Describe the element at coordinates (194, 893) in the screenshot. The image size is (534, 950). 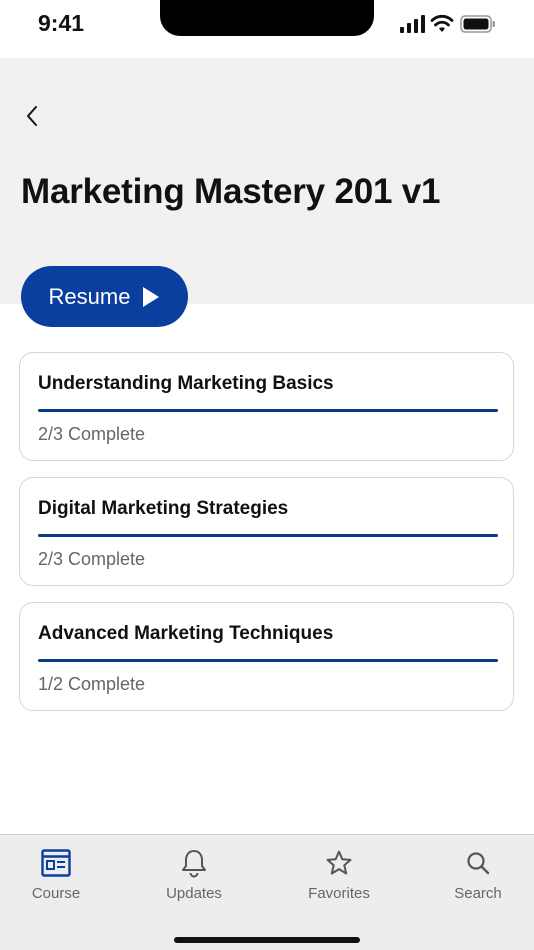
I see `tab-label: Updates` at that location.